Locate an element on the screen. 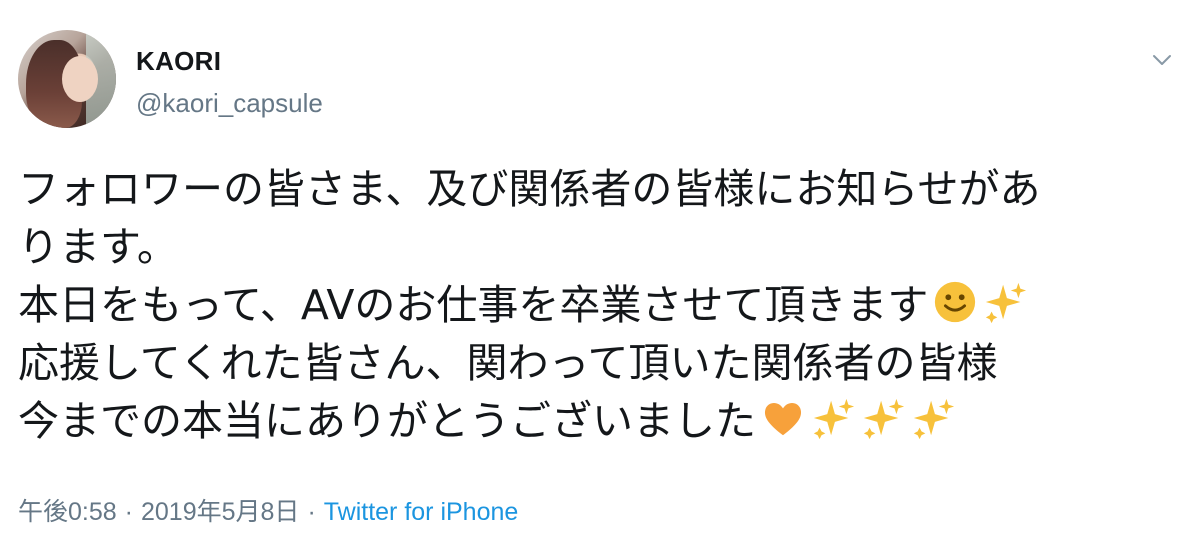 This screenshot has height=548, width=1190. chevron-down-icon is located at coordinates (1162, 60).